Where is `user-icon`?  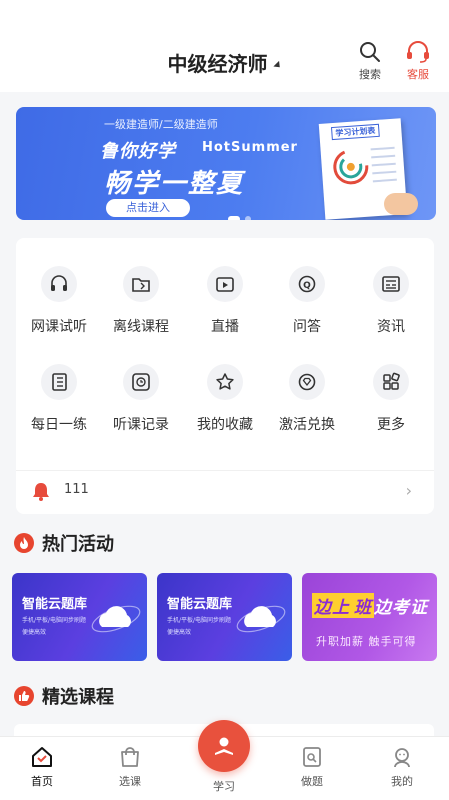 user-icon is located at coordinates (402, 758).